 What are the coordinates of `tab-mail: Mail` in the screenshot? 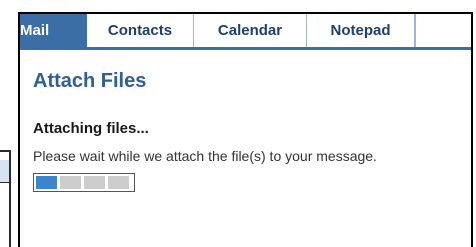 It's located at (53, 30).